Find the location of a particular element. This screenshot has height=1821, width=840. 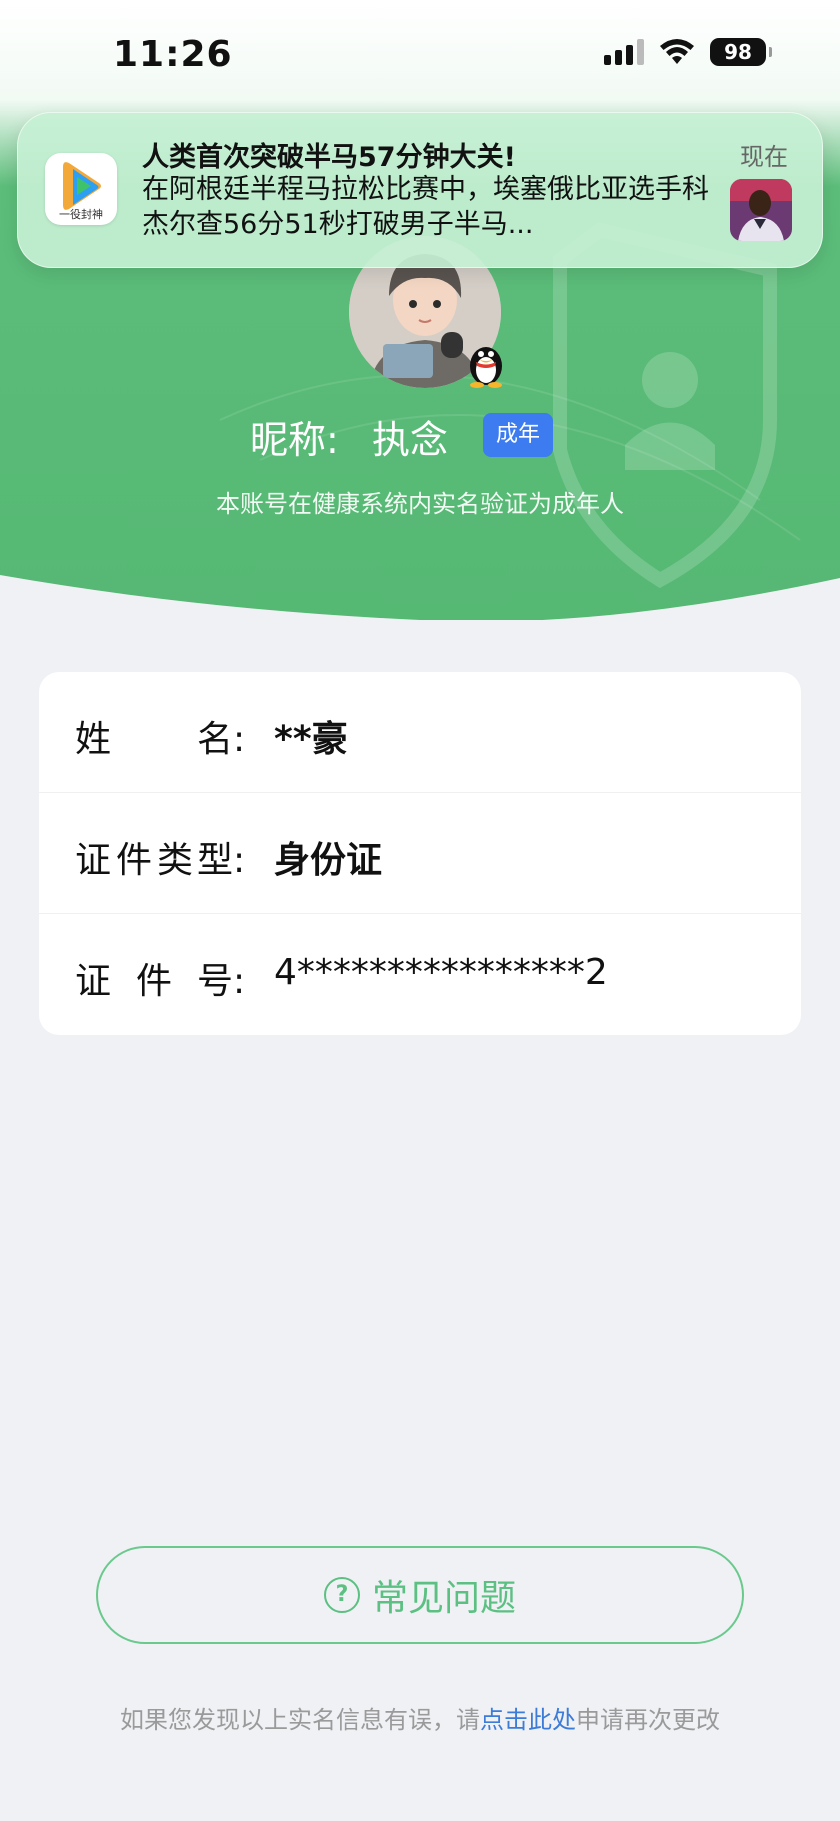

qq-penguin-icon is located at coordinates (486, 362).